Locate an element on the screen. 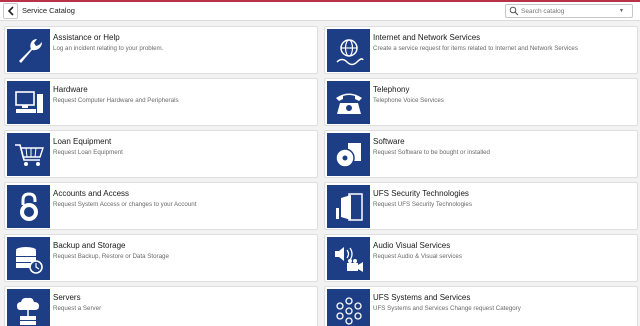  database-backup-icon is located at coordinates (28, 258).